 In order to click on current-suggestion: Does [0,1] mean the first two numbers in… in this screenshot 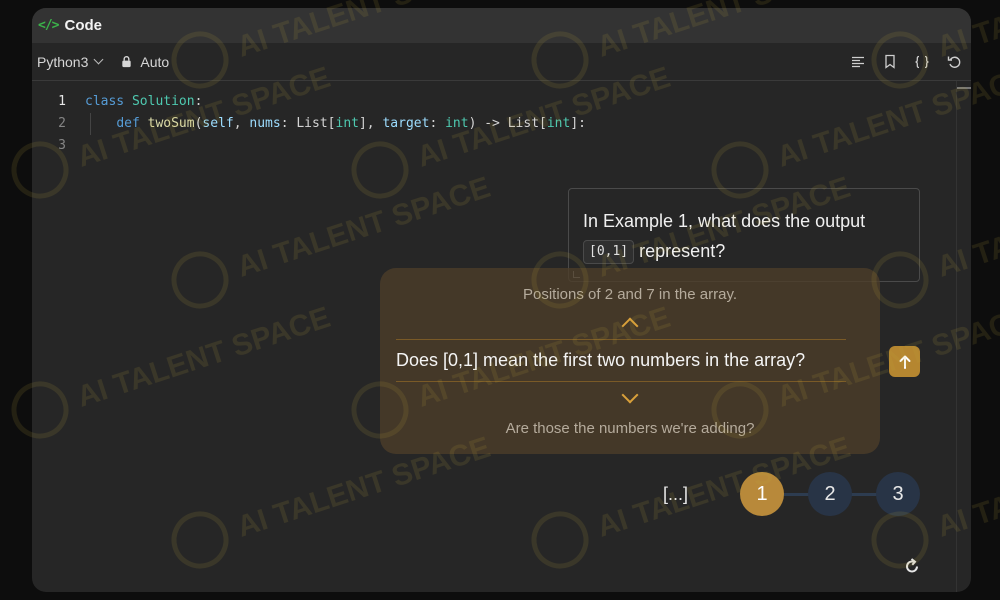, I will do `click(600, 360)`.